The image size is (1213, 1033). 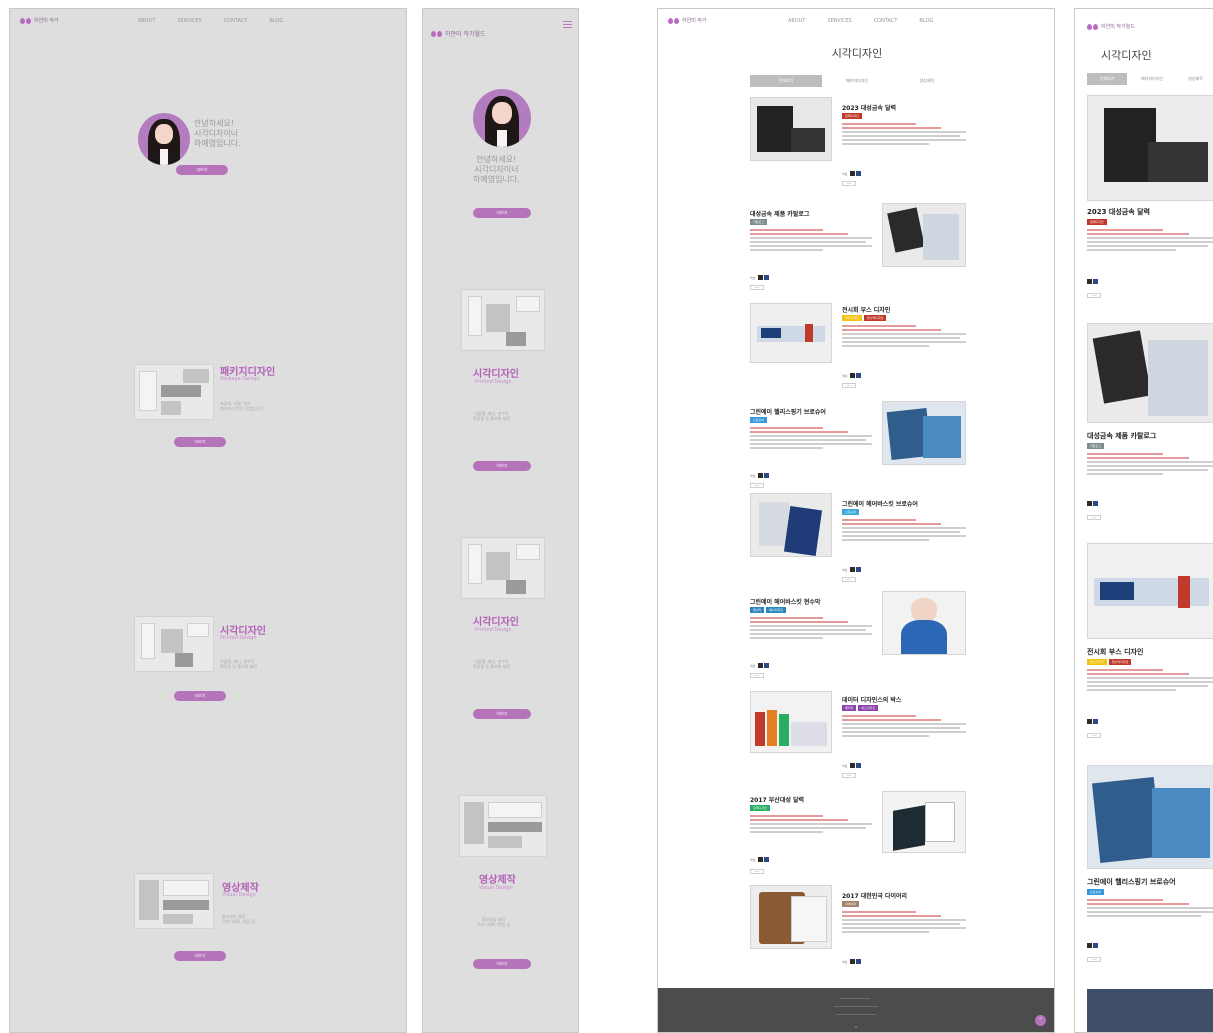 What do you see at coordinates (864, 318) in the screenshot?
I see `portfolio-tags: 부스디자인 현수막디자인` at bounding box center [864, 318].